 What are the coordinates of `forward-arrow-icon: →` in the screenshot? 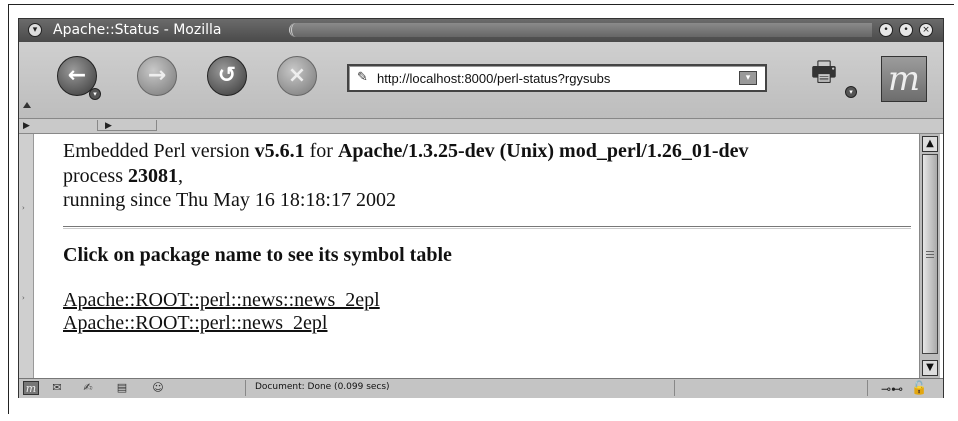 It's located at (157, 75).